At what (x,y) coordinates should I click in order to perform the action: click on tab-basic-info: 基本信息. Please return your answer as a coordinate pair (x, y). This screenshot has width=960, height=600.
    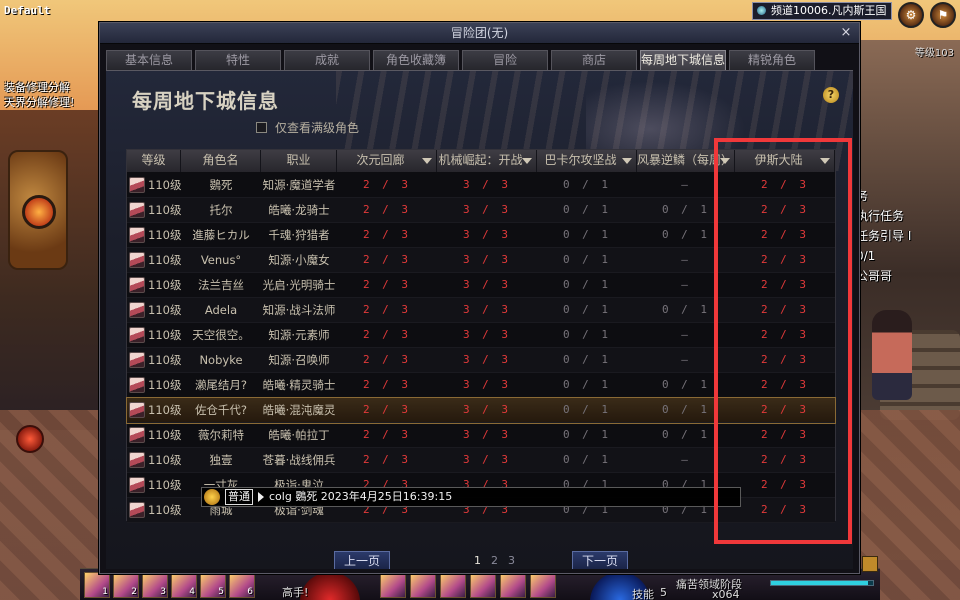
    Looking at the image, I should click on (149, 60).